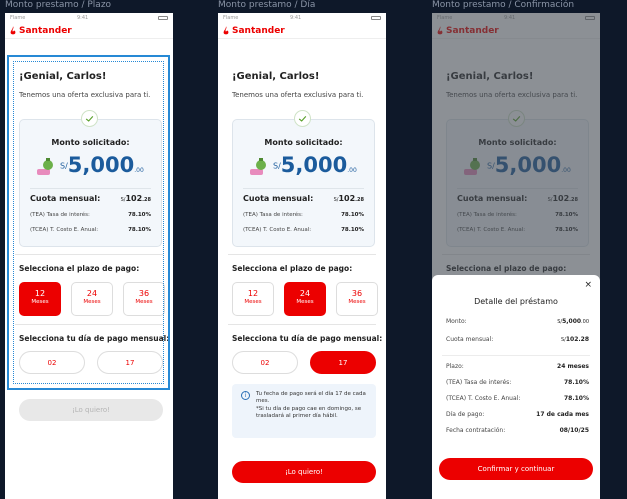 This screenshot has height=499, width=627. Describe the element at coordinates (315, 165) in the screenshot. I see `loan-amount: S/5,000.00` at that location.